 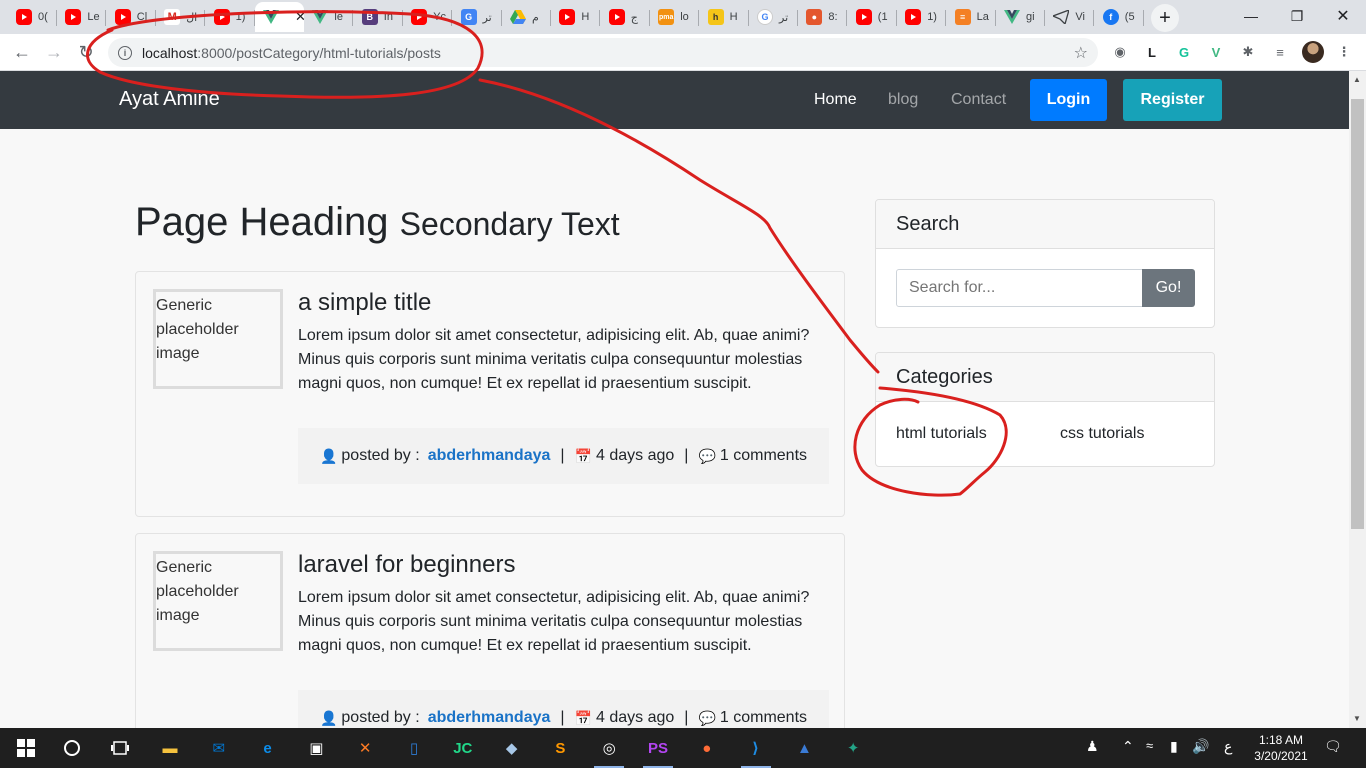 What do you see at coordinates (583, 717) in the screenshot?
I see `calendar-icon: 📅` at bounding box center [583, 717].